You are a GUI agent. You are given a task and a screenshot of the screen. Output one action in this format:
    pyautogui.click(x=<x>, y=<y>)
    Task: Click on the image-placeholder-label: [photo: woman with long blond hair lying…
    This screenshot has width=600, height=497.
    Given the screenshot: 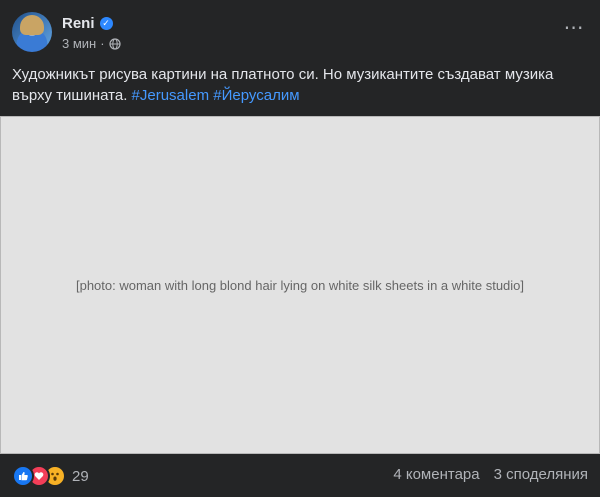 What is the action you would take?
    pyautogui.click(x=300, y=285)
    